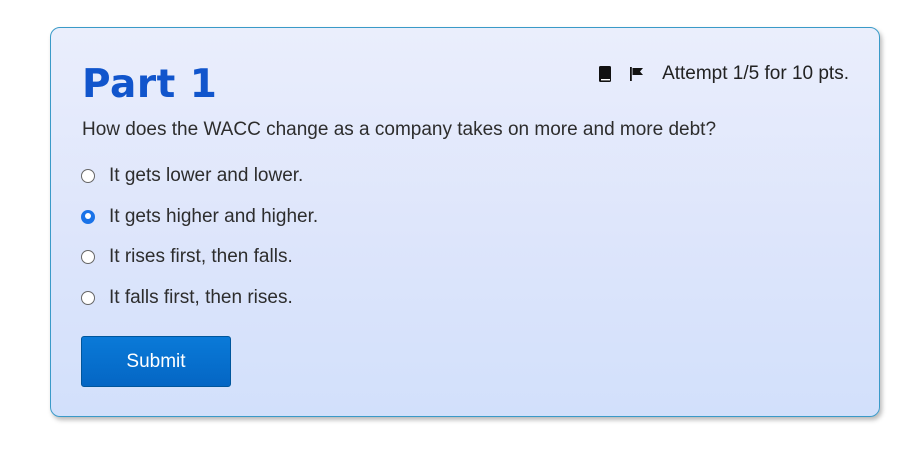 This screenshot has width=917, height=453. I want to click on answer-option-3: It rises first, then falls., so click(199, 257).